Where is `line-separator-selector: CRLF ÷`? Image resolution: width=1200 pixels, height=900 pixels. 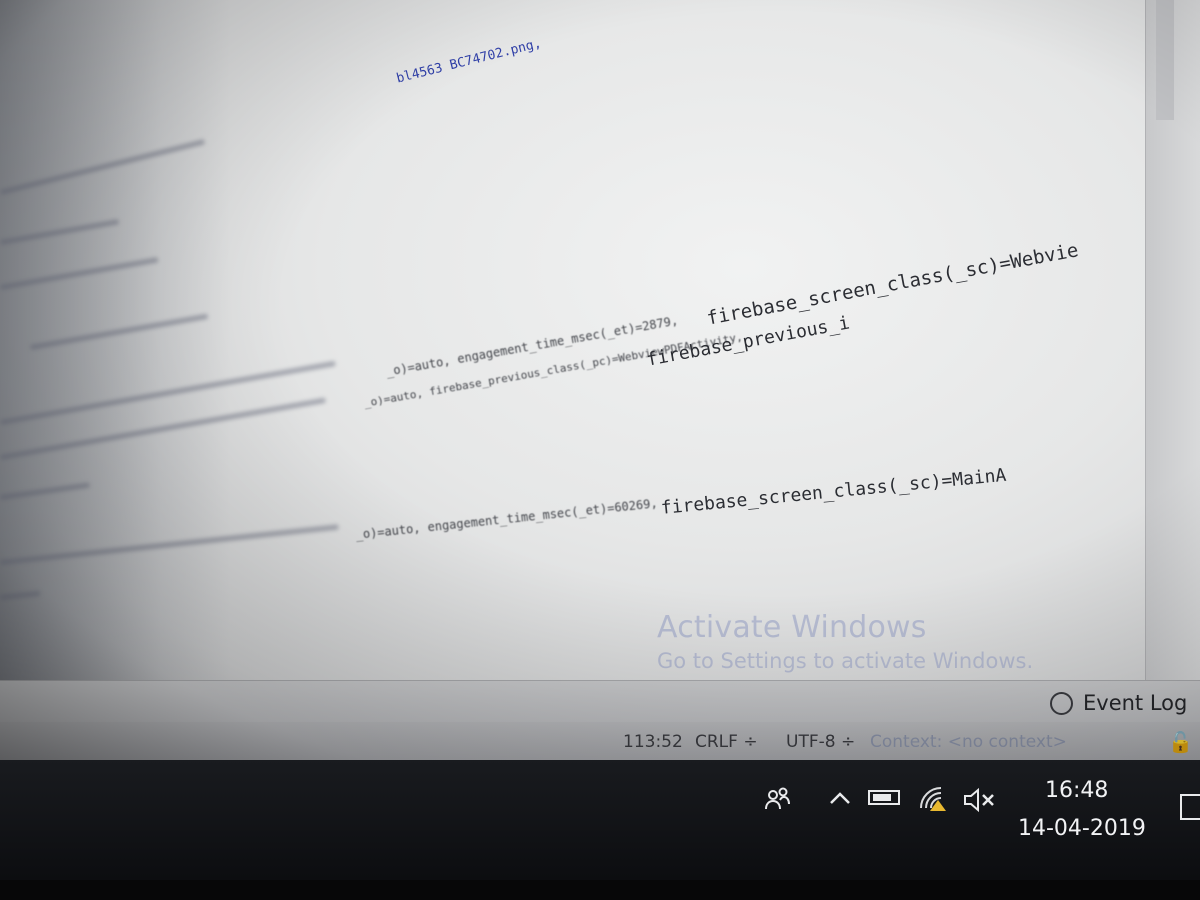
line-separator-selector: CRLF ÷ is located at coordinates (726, 742).